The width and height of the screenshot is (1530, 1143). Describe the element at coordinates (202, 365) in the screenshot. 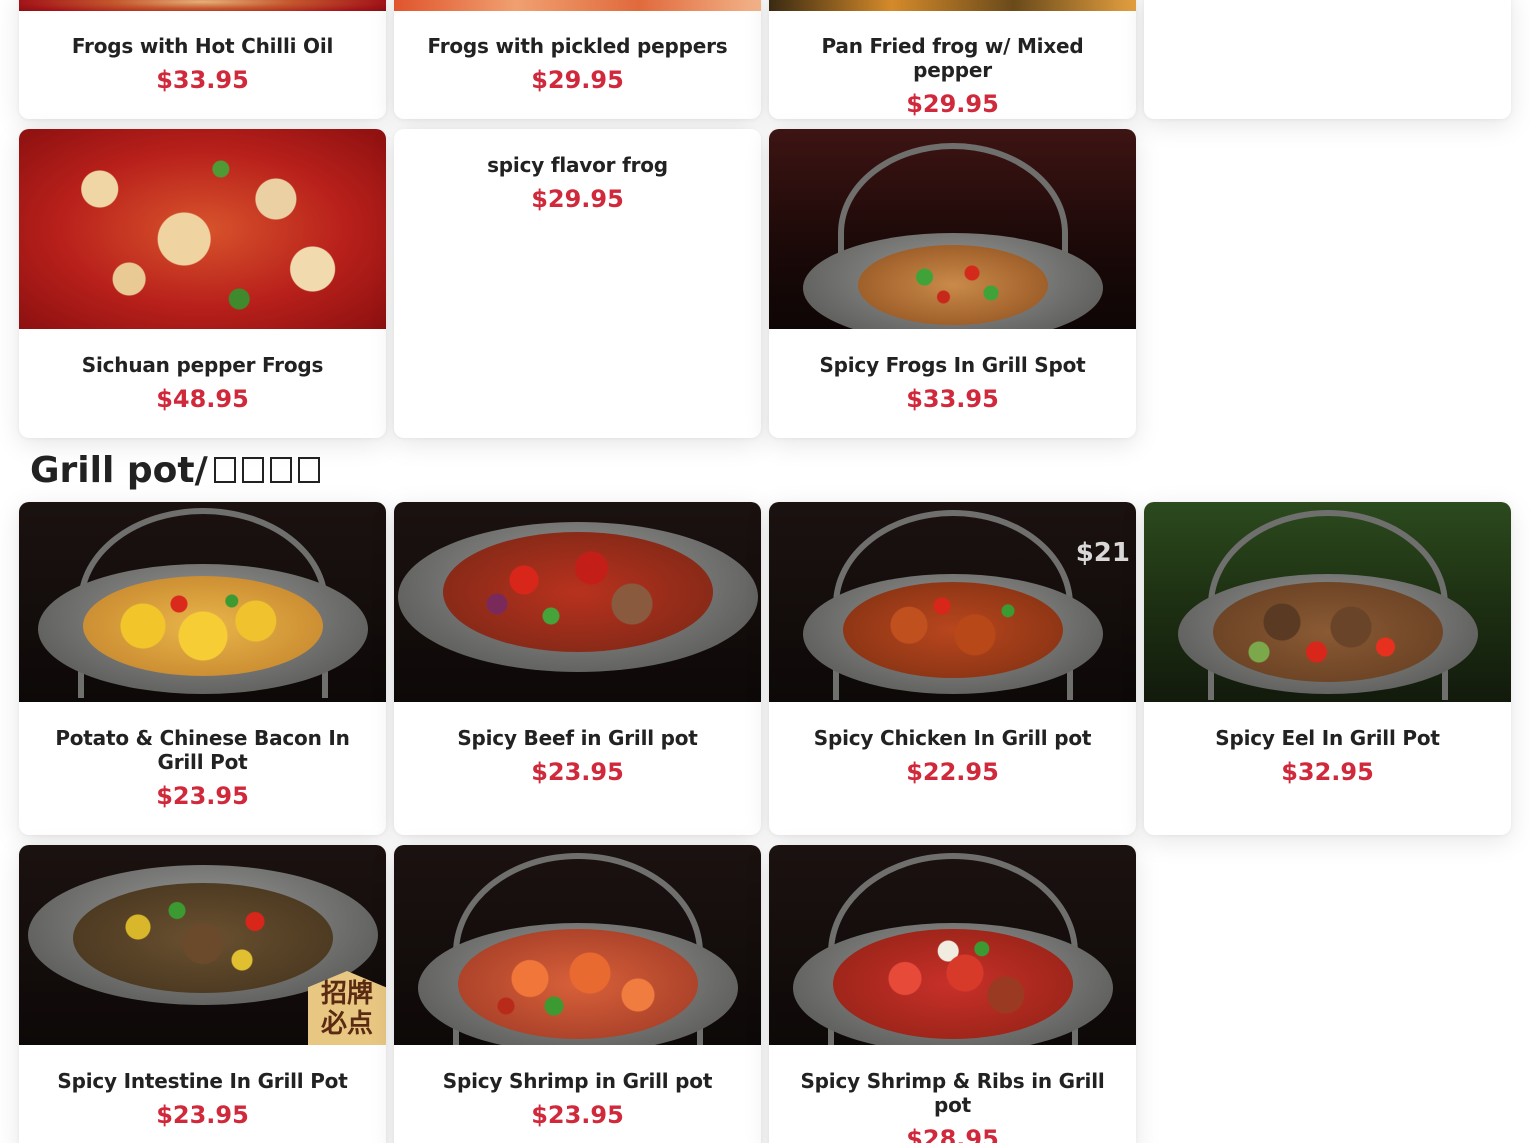

I see `dish-name: Sichuan pepper Frogs` at that location.